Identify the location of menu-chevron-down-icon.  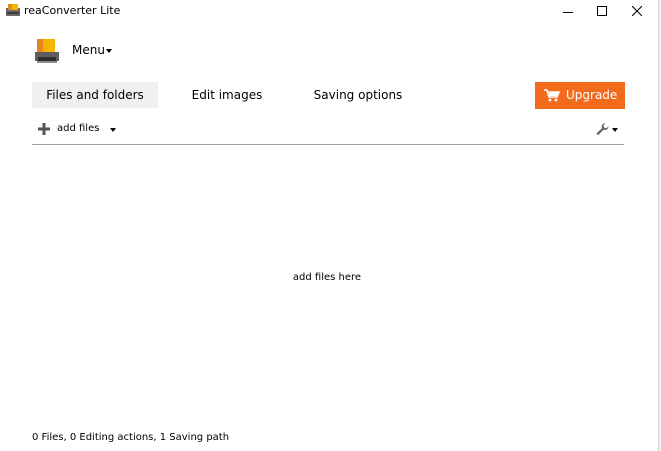
(109, 51).